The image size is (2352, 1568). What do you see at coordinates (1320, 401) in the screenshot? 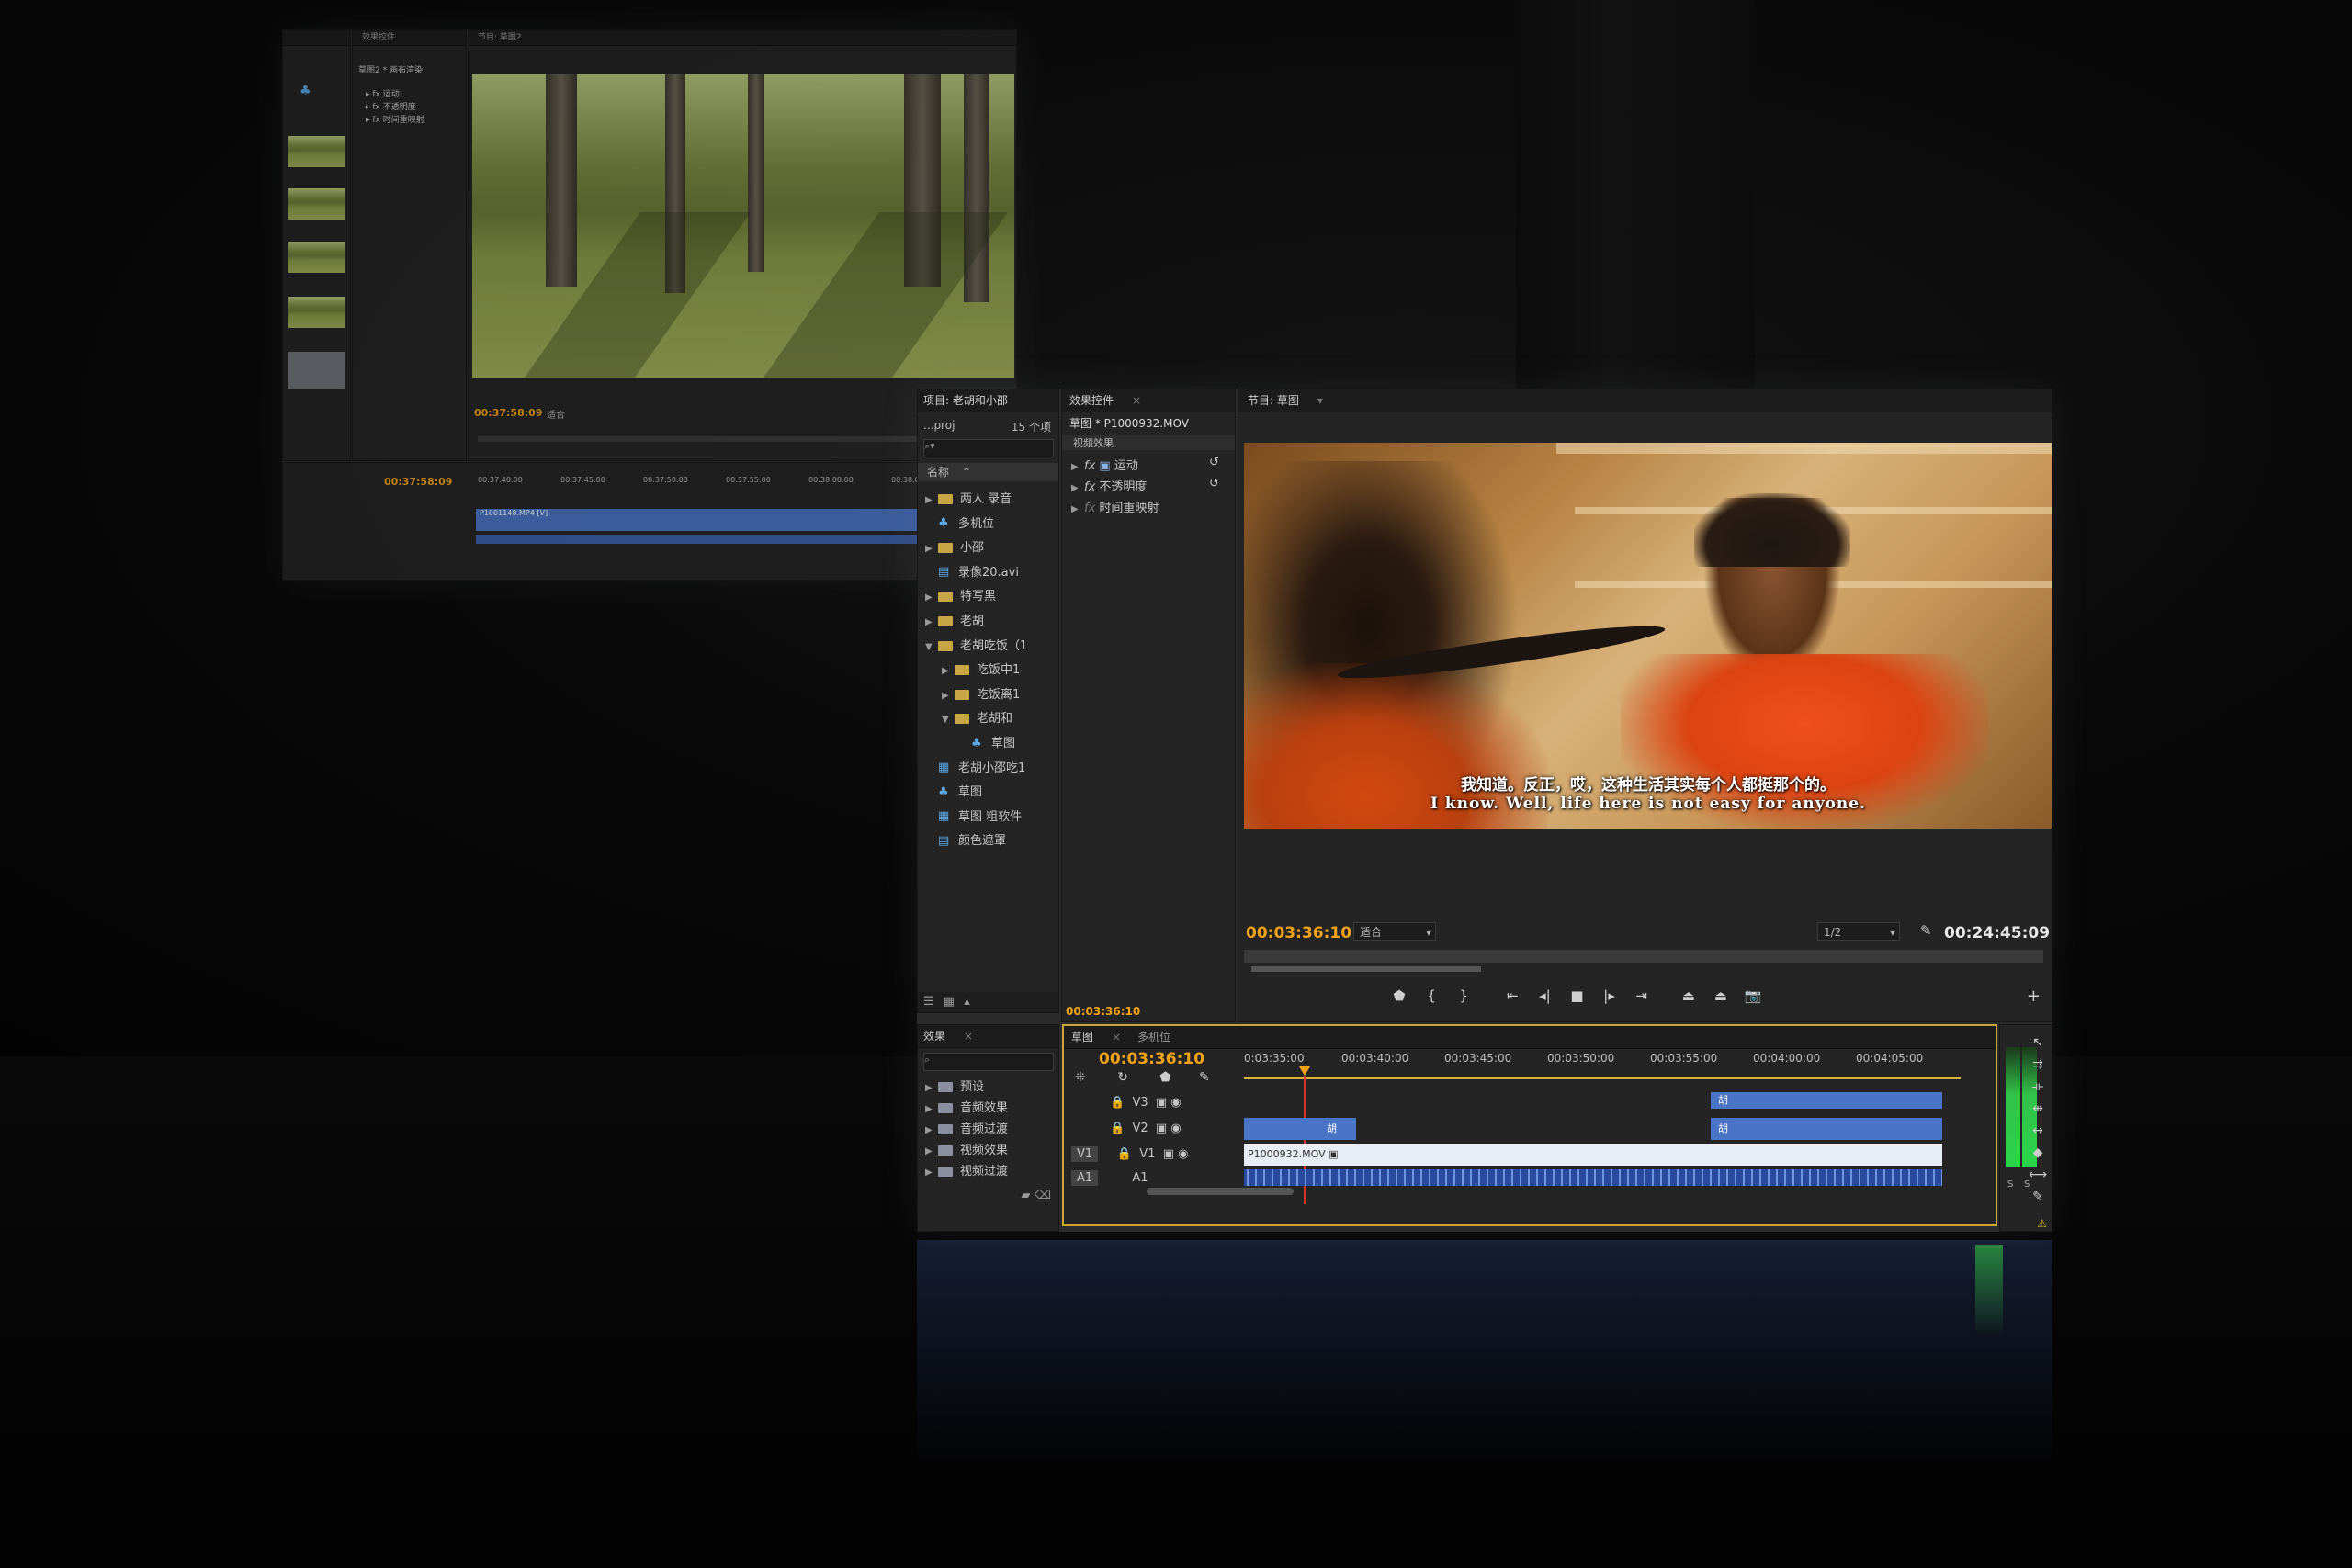
I see `dropdown-icon: ▾` at bounding box center [1320, 401].